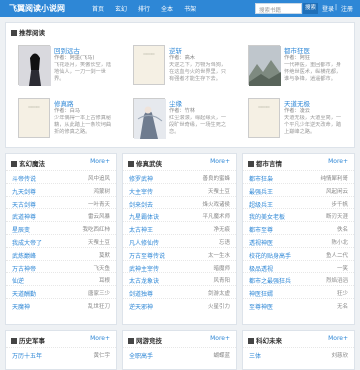  I want to click on book-title-link: 至尊神医, so click(261, 306).